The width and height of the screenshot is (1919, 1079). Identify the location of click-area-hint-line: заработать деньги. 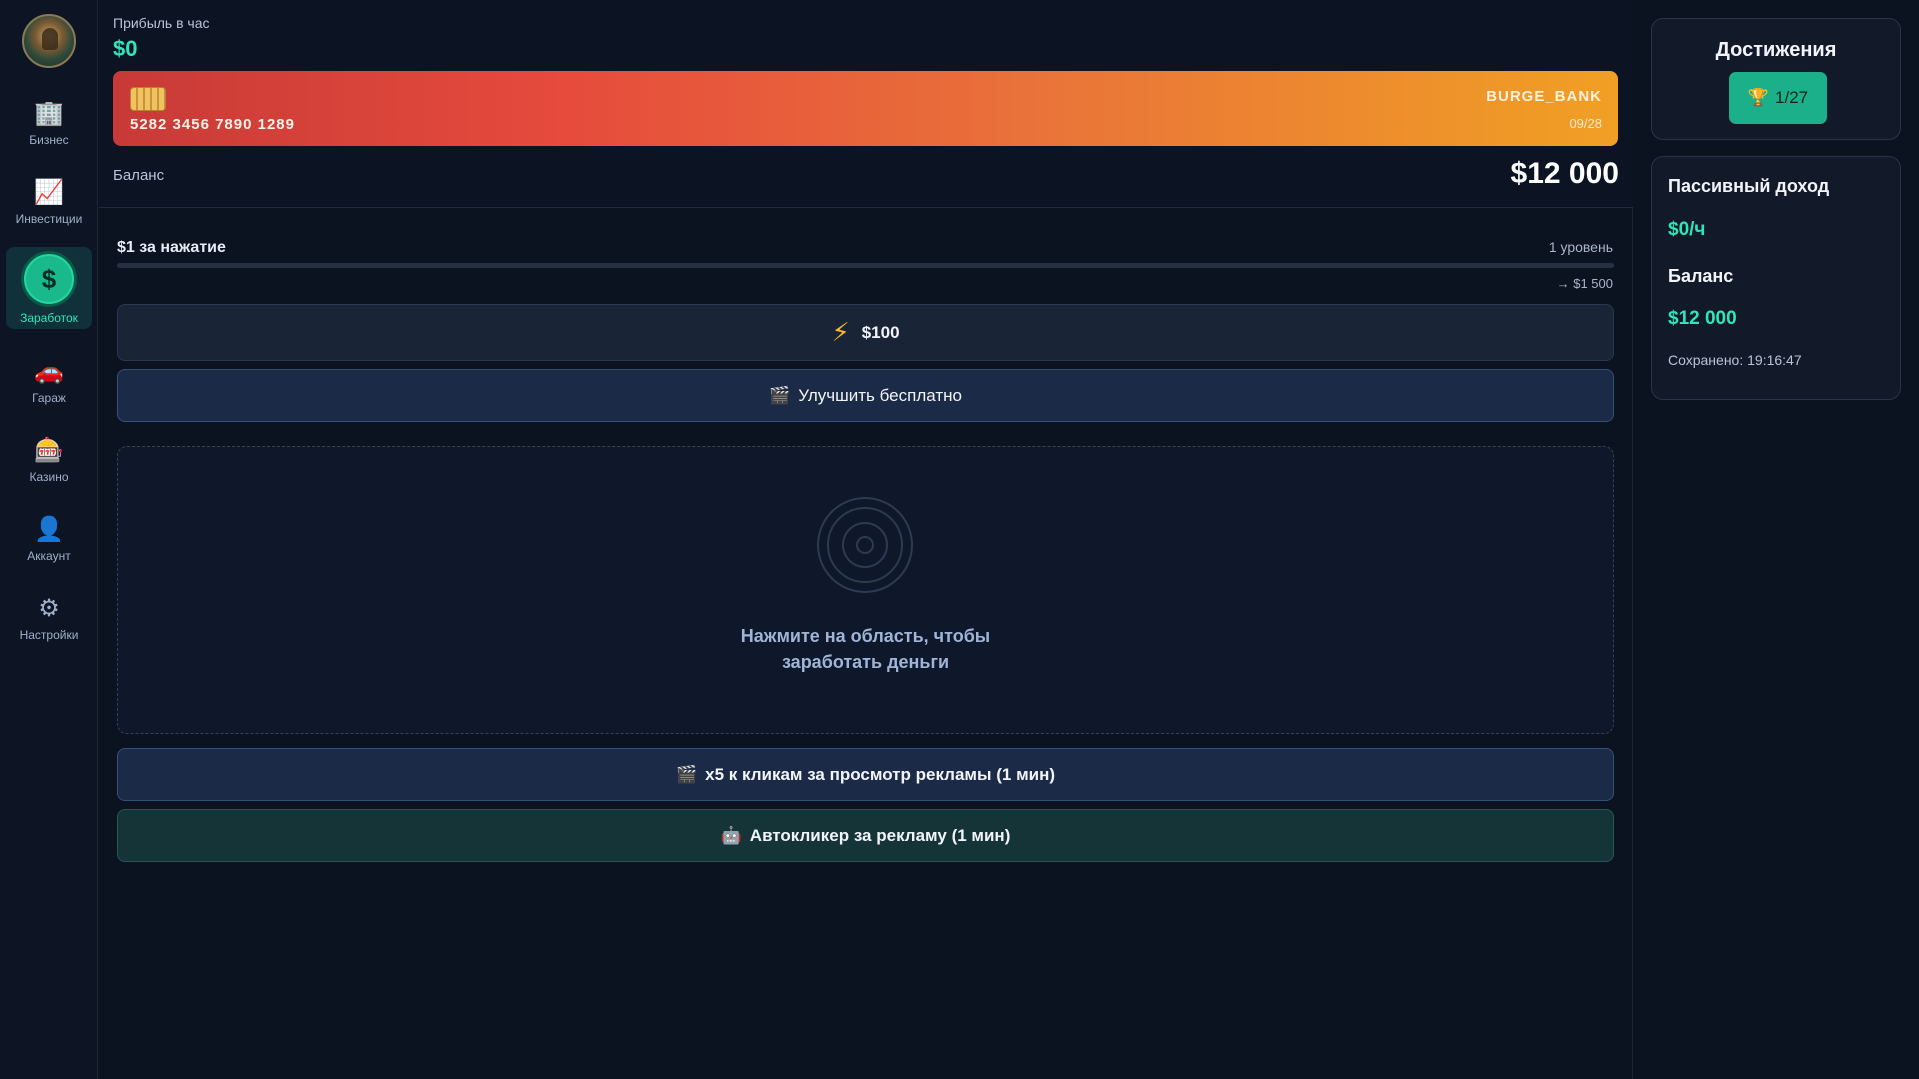
(865, 662).